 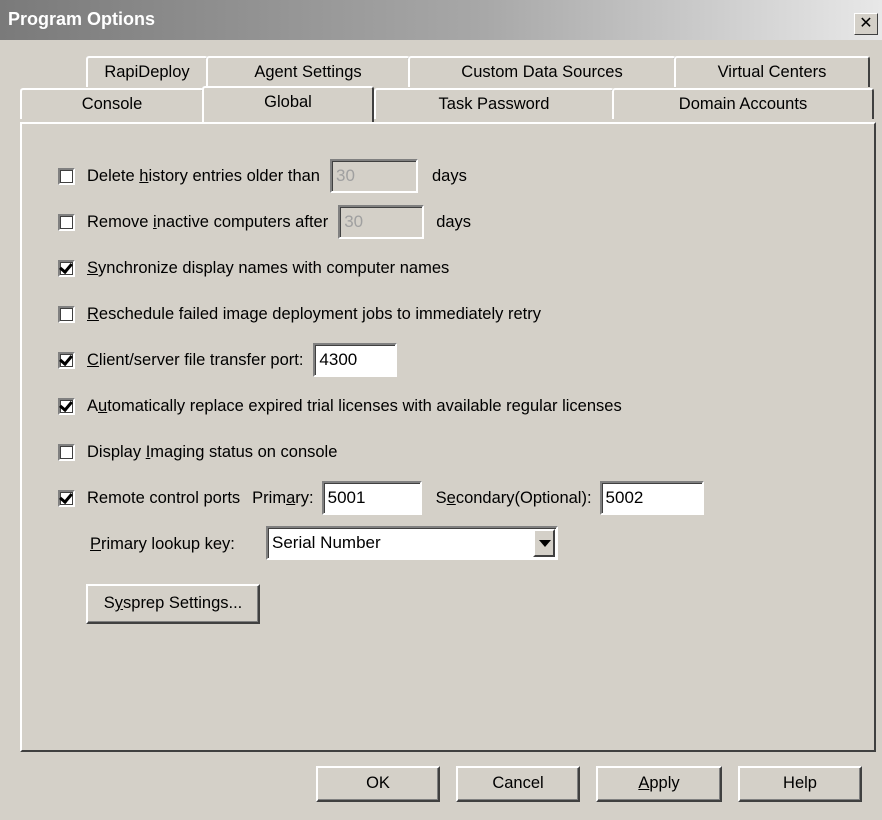 I want to click on help-button: Help, so click(x=800, y=784).